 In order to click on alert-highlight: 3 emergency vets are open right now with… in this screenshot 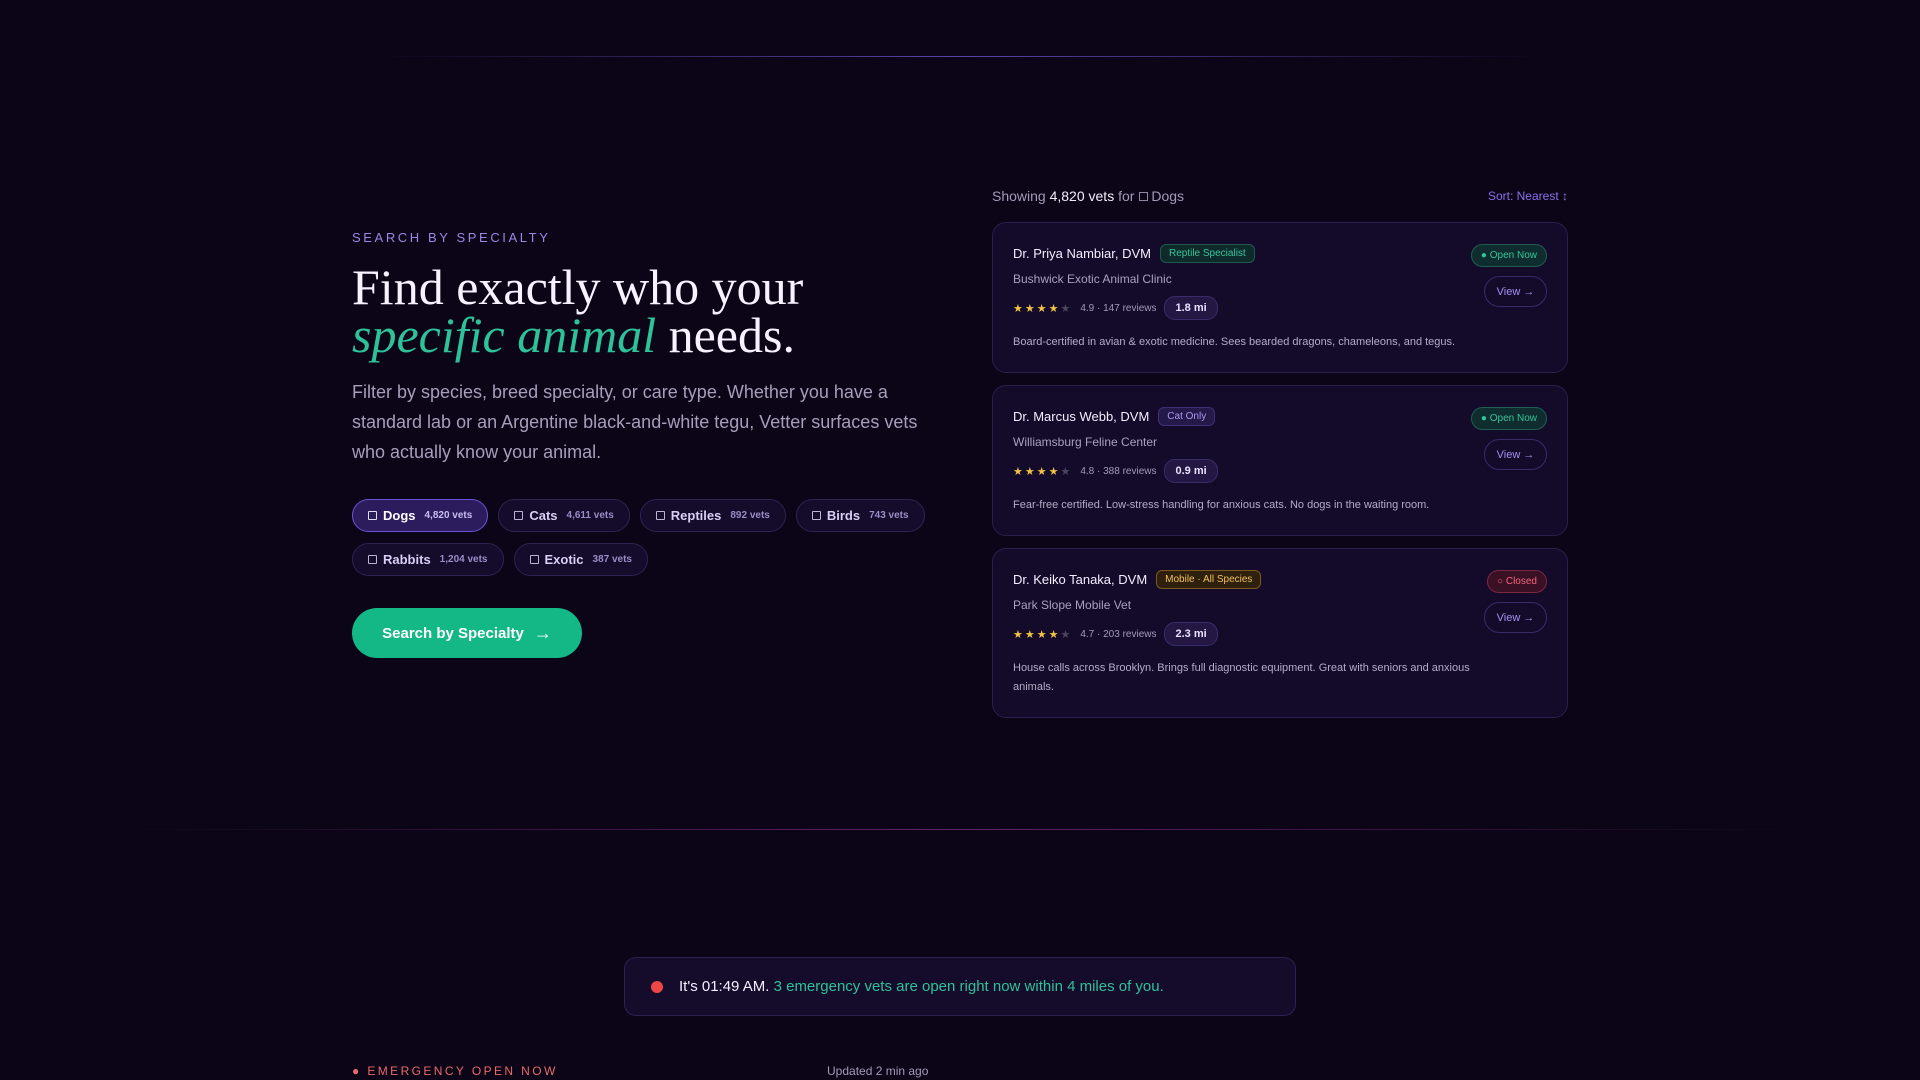, I will do `click(966, 986)`.